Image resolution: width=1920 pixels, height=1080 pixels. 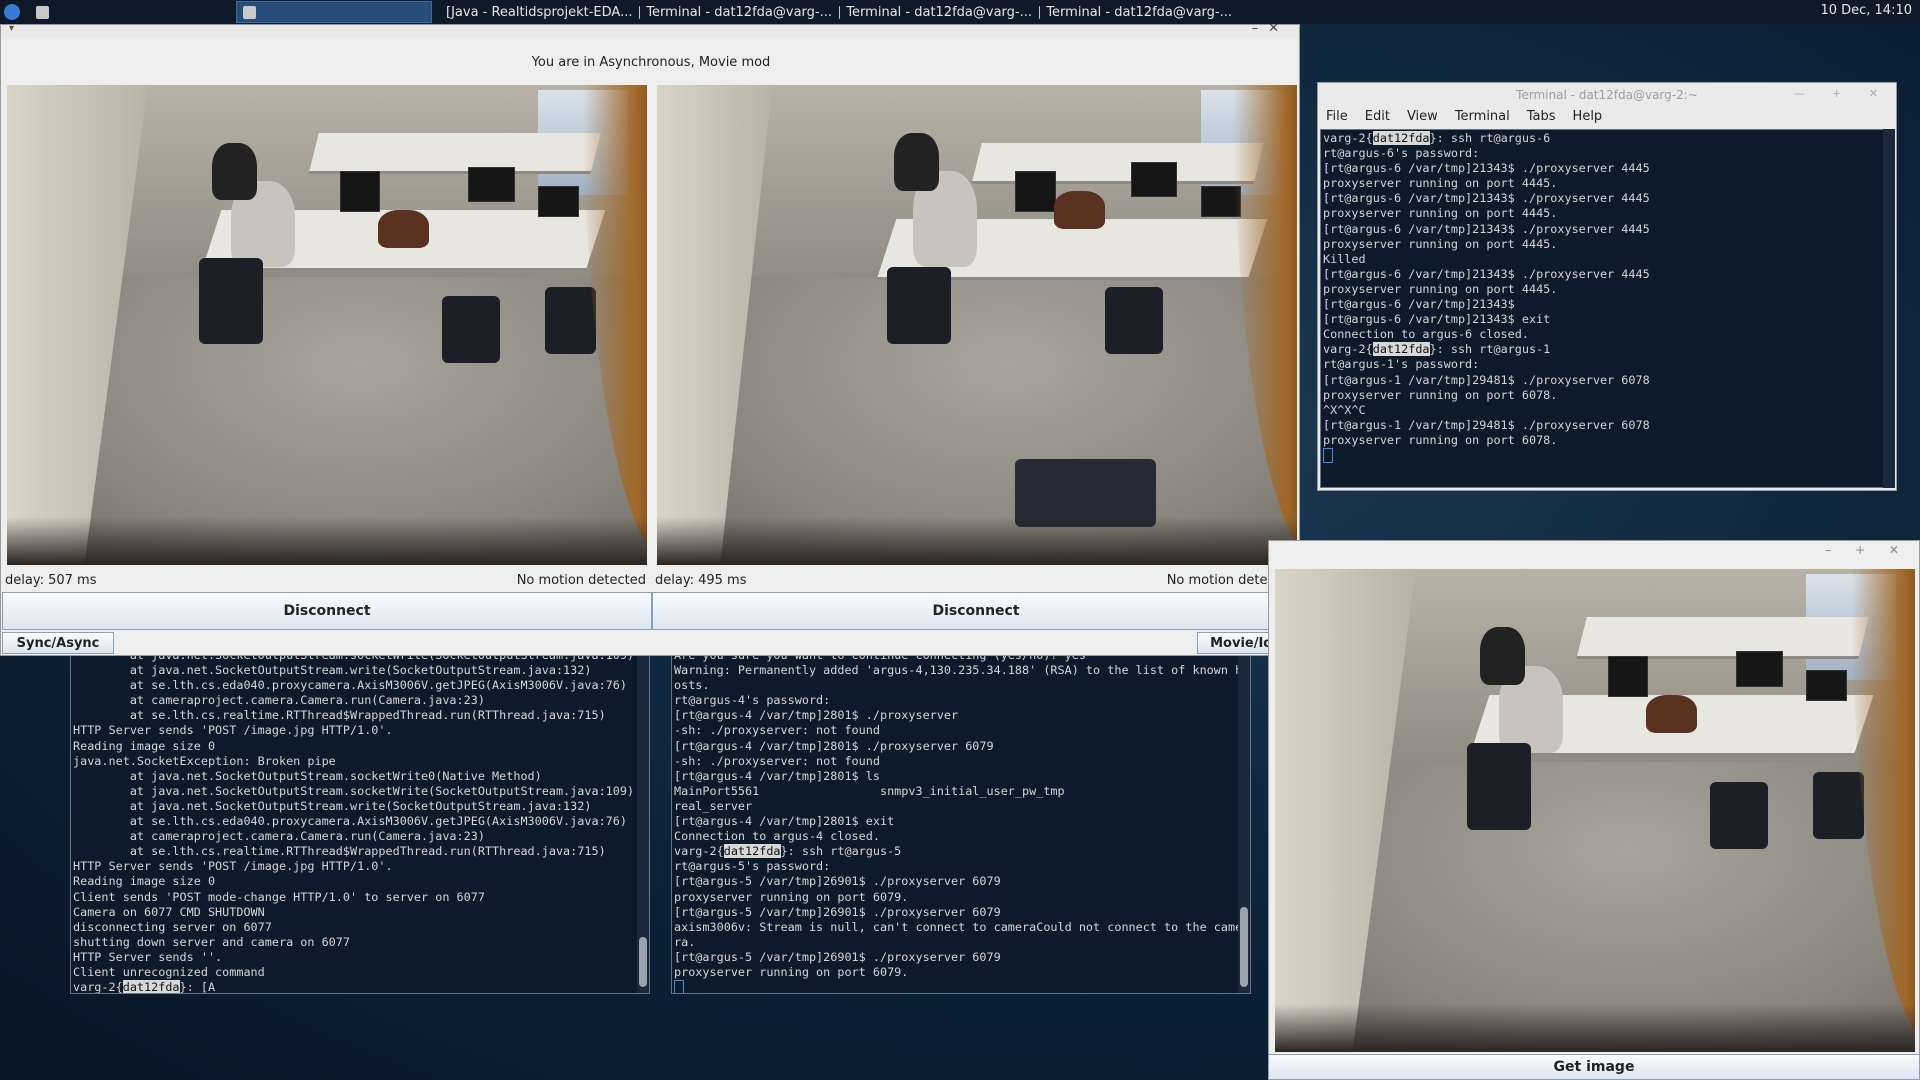 What do you see at coordinates (869, 790) in the screenshot?
I see `terminal-line: MainPort5561 snmpv3_initial_user_pw_tmp` at bounding box center [869, 790].